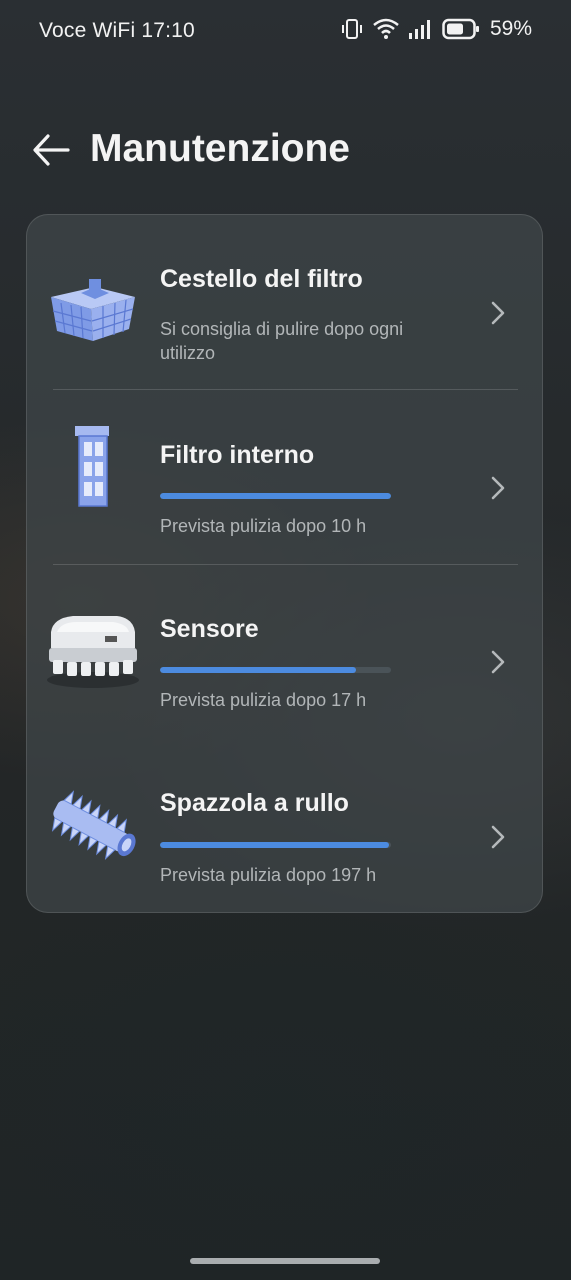 This screenshot has height=1280, width=571. What do you see at coordinates (386, 28) in the screenshot?
I see `wifi-icon` at bounding box center [386, 28].